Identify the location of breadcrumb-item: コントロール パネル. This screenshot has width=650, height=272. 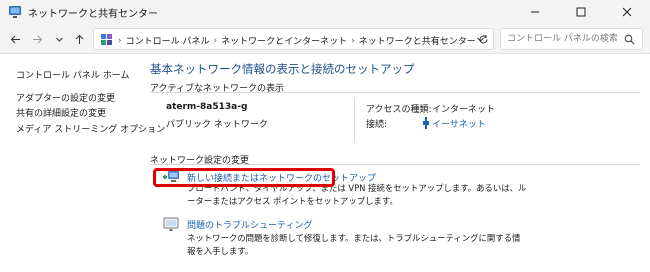
(168, 40).